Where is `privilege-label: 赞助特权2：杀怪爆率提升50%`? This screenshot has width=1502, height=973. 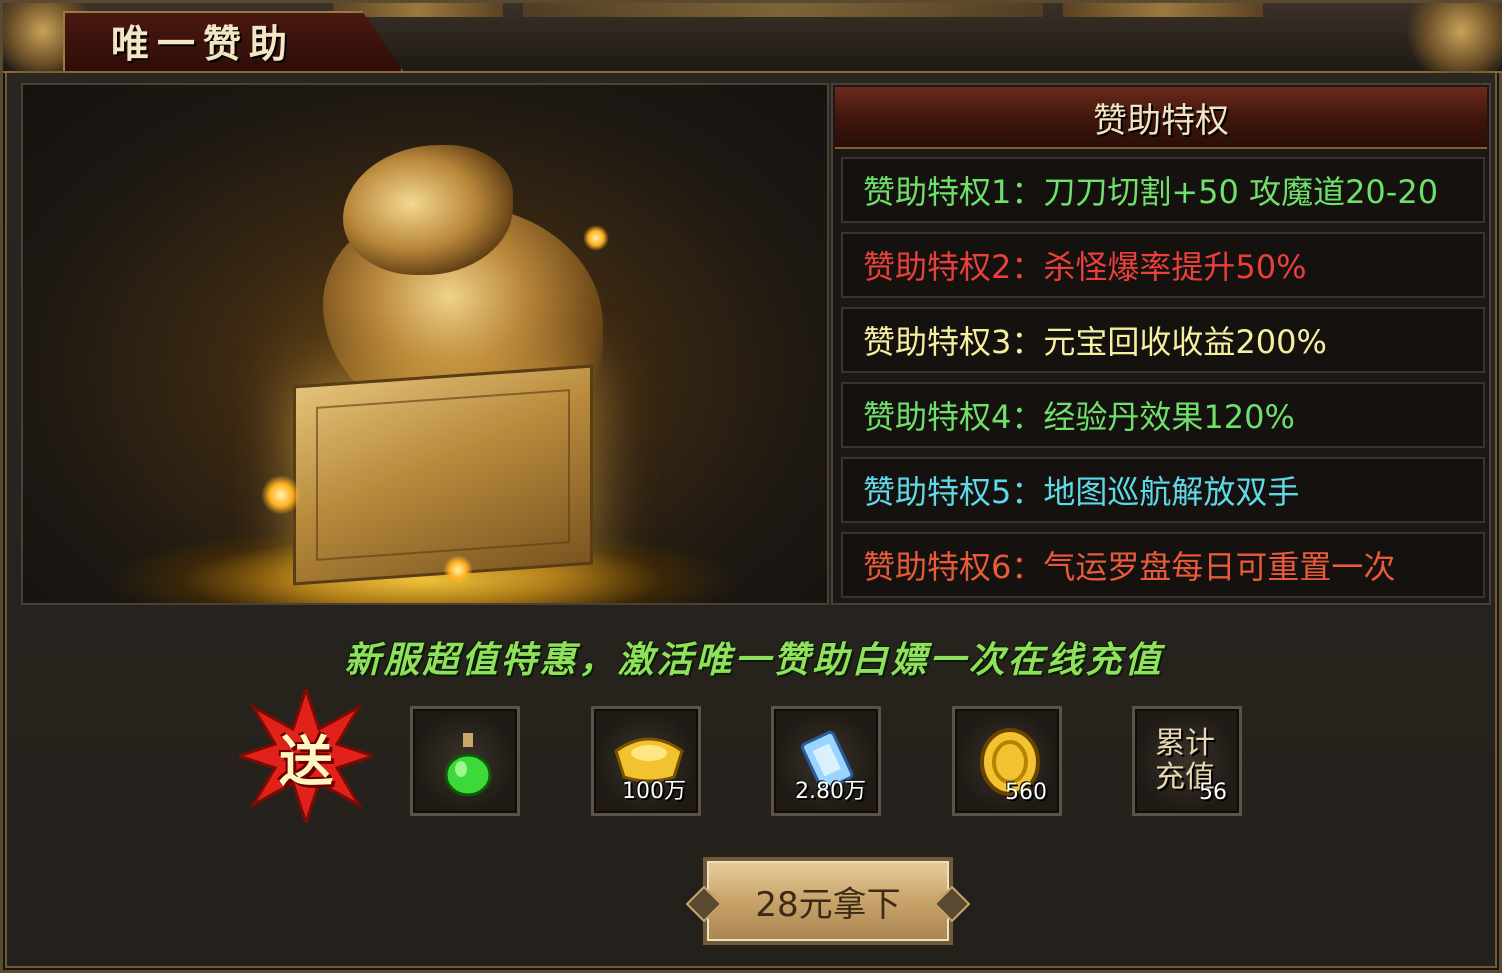
privilege-label: 赞助特权2：杀怪爆率提升50% is located at coordinates (1085, 267).